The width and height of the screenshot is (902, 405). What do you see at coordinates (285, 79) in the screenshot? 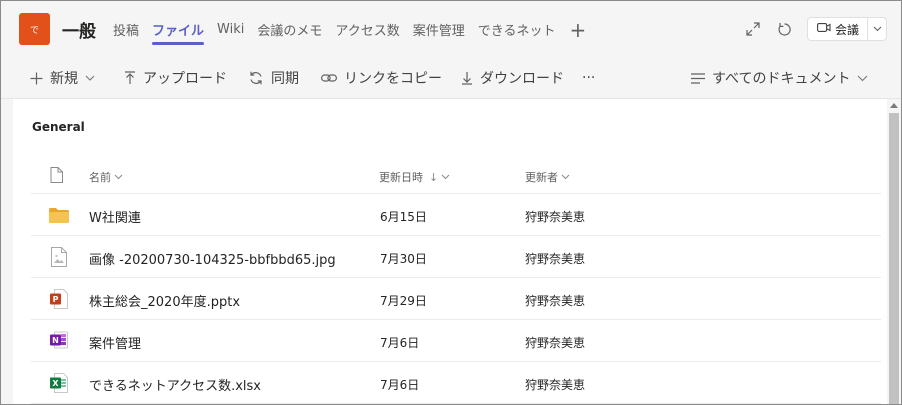
I see `sync-label: 同期` at bounding box center [285, 79].